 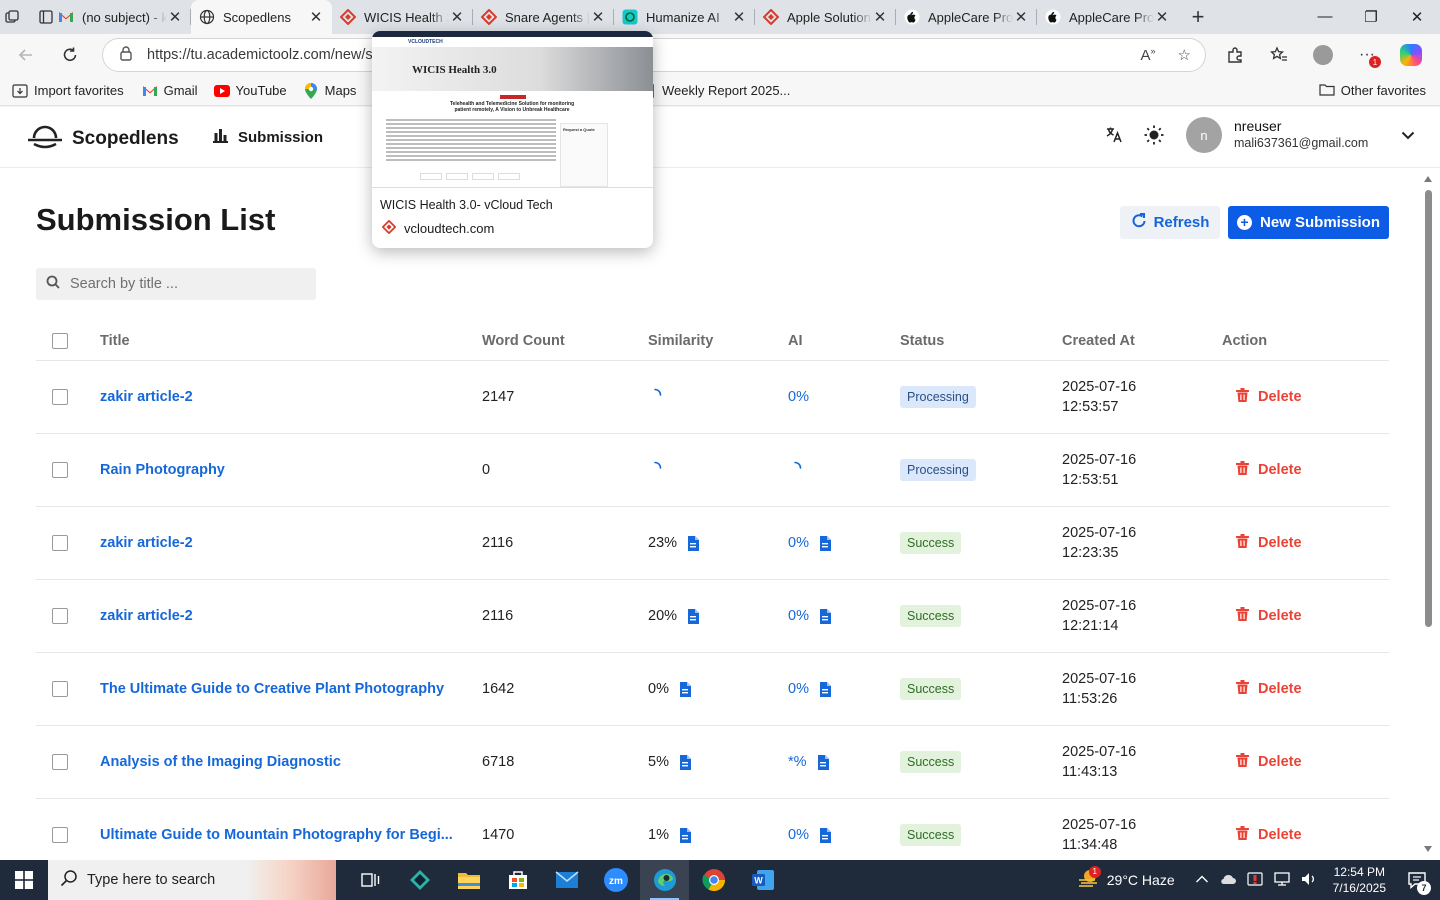 I want to click on back-arrow-icon, so click(x=26, y=55).